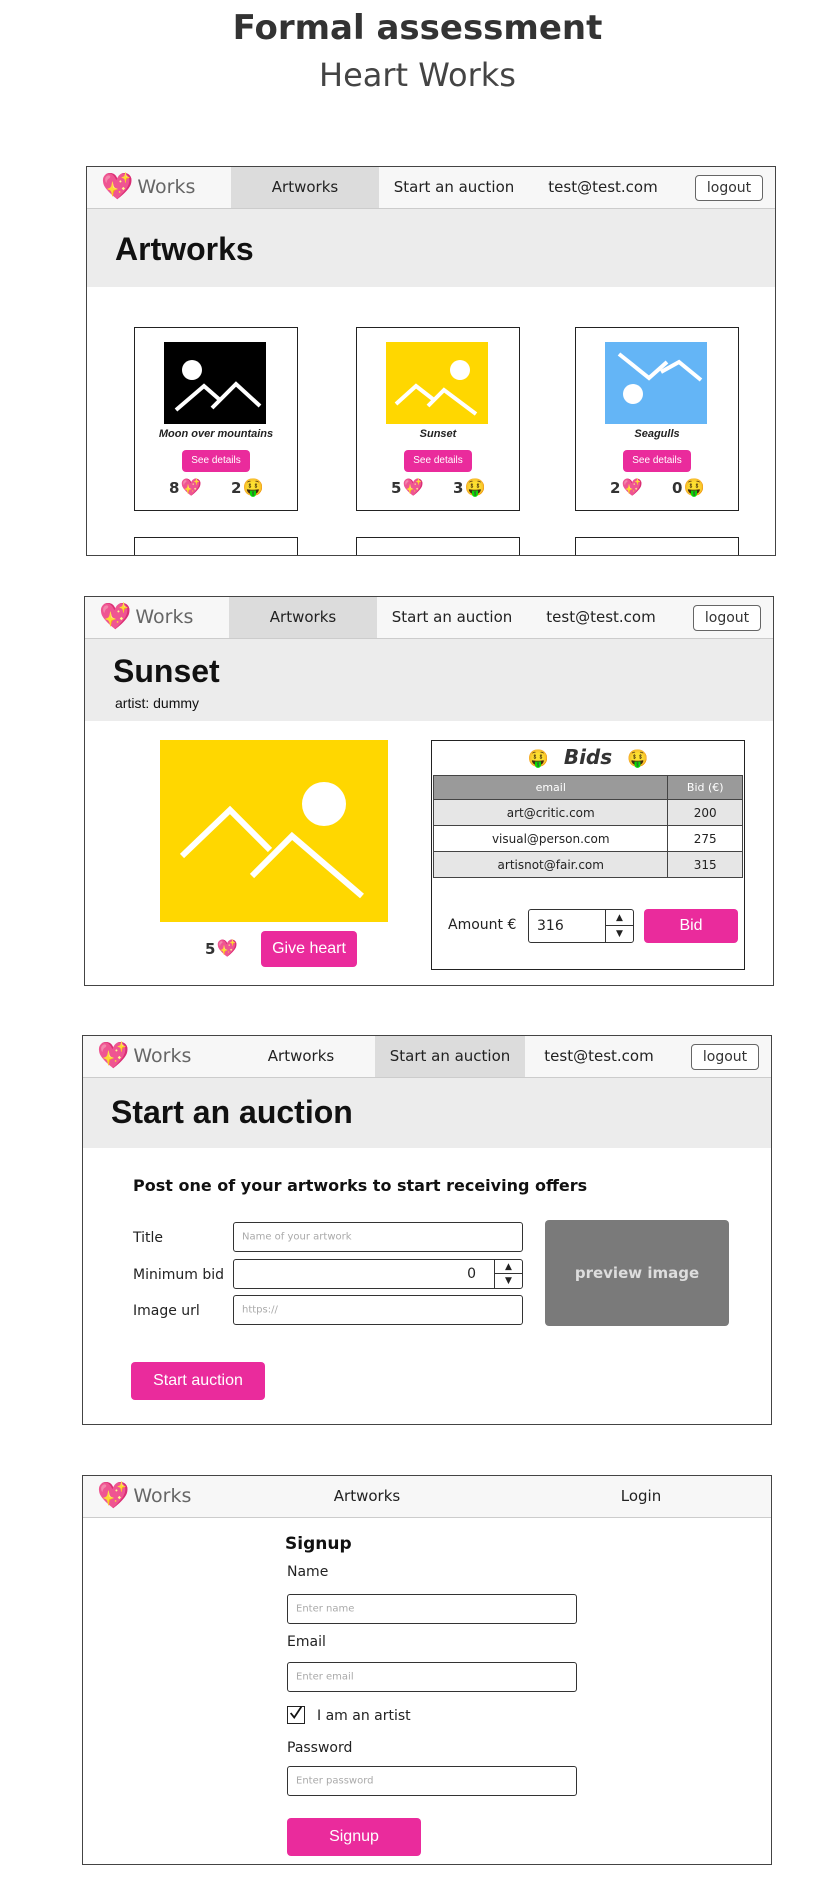 The width and height of the screenshot is (835, 1901). What do you see at coordinates (427, 1113) in the screenshot?
I see `page-banner: Start an auction` at bounding box center [427, 1113].